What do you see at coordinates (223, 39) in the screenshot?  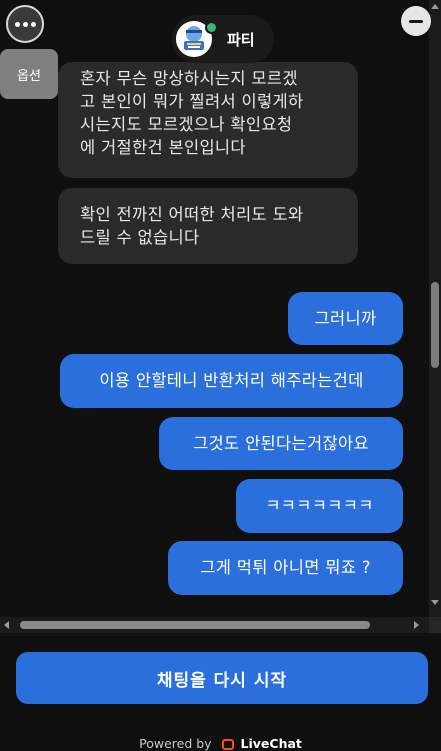 I see `agent-info: 파티` at bounding box center [223, 39].